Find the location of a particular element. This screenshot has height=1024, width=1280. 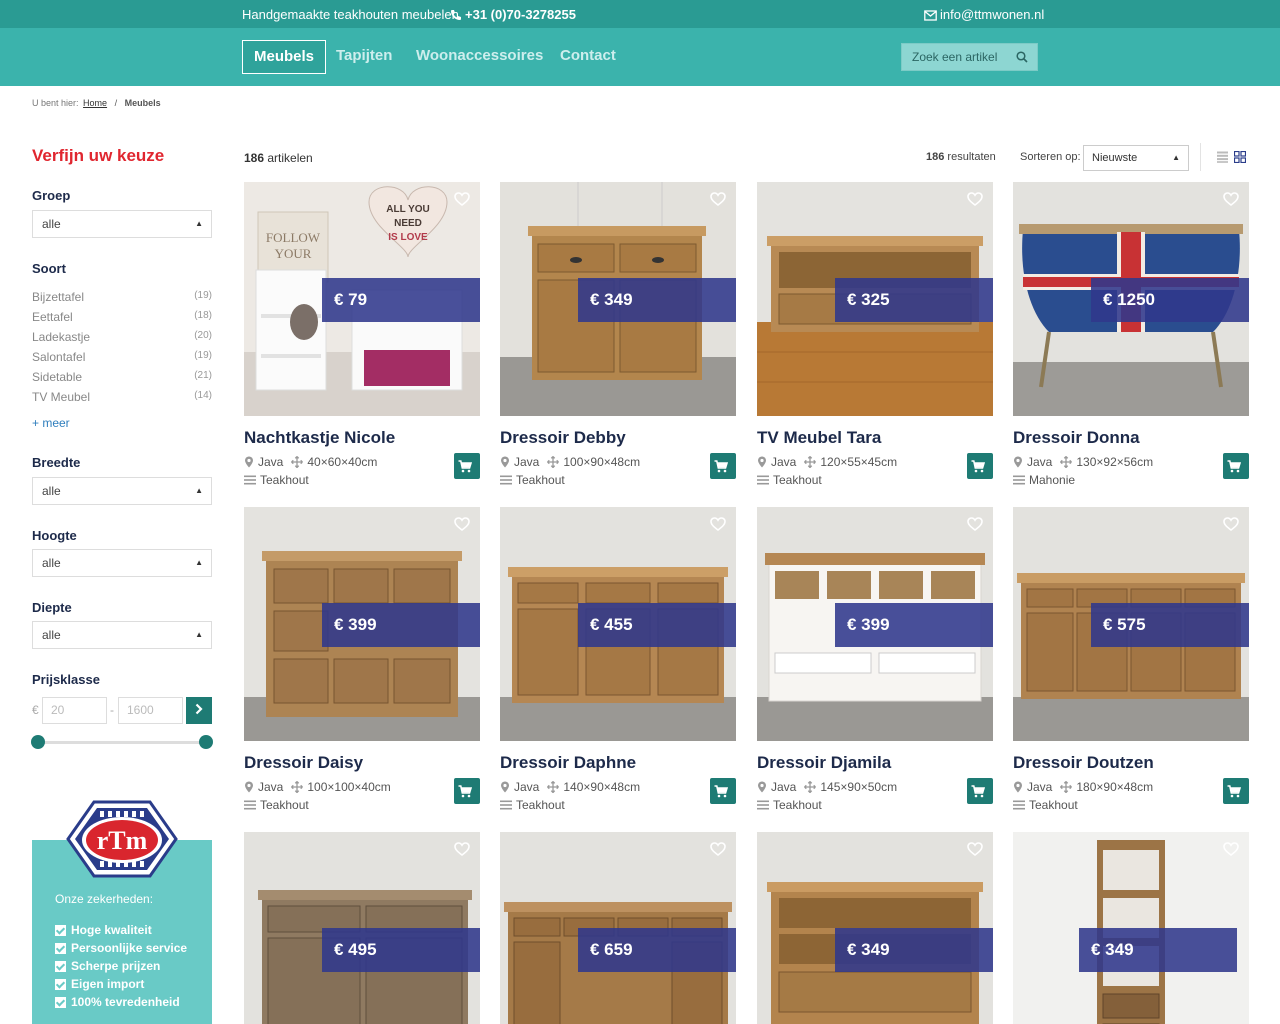

product-title: Dressoir Debby is located at coordinates (618, 439).